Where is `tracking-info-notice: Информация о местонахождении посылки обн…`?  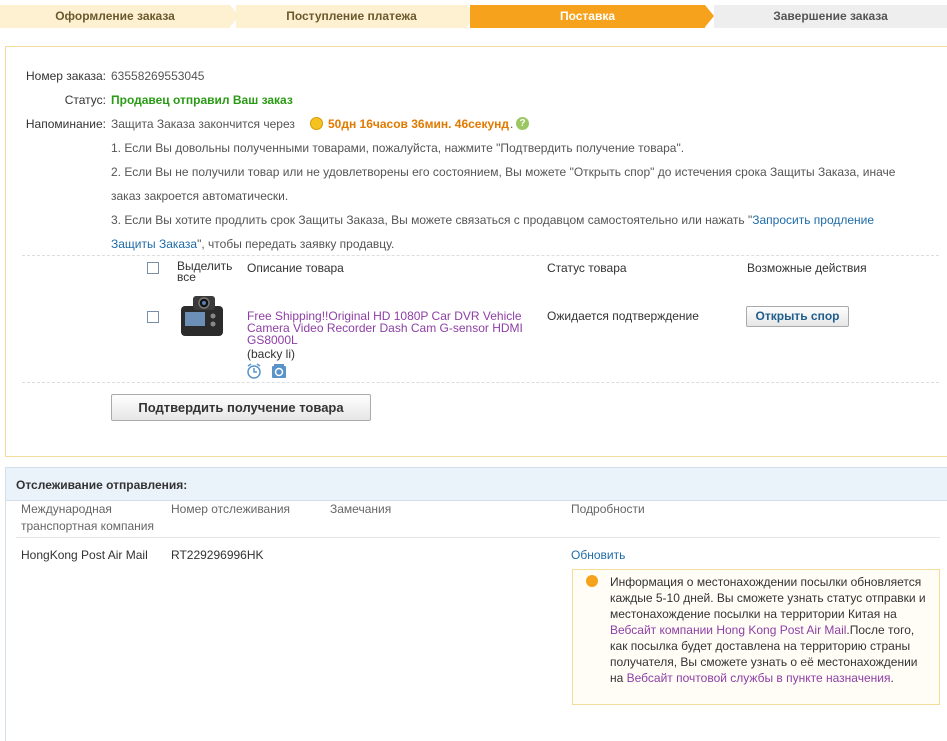
tracking-info-notice: Информация о местонахождении посылки обн… is located at coordinates (756, 637).